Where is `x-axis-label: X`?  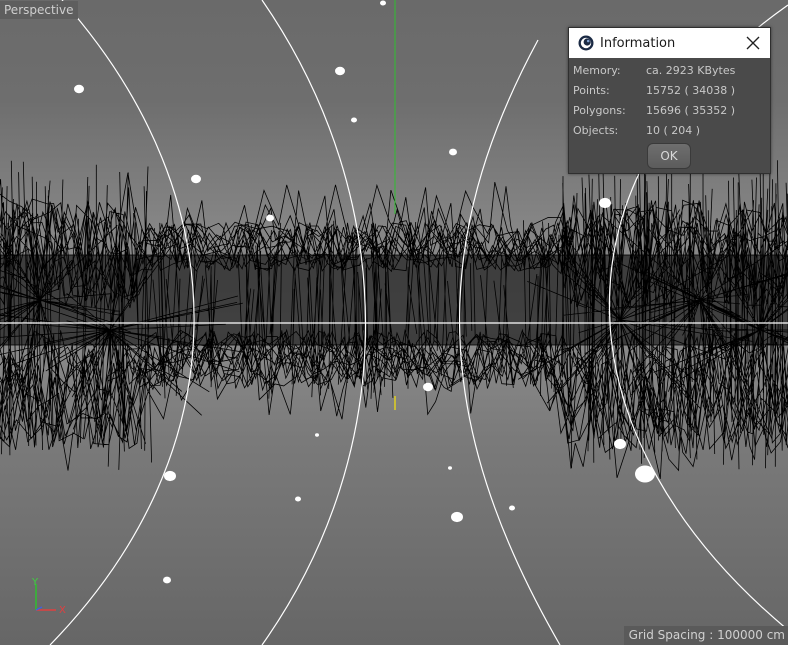
x-axis-label: X is located at coordinates (62, 610).